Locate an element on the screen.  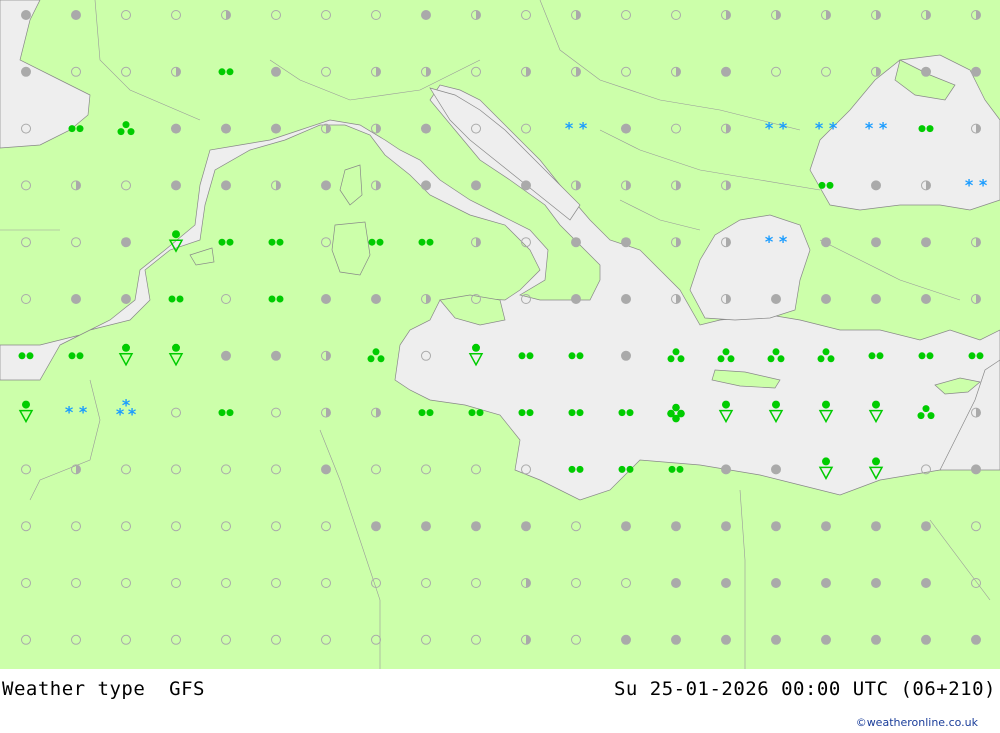
credit-link: ©weatheronline.co.uk is located at coordinates (917, 722).